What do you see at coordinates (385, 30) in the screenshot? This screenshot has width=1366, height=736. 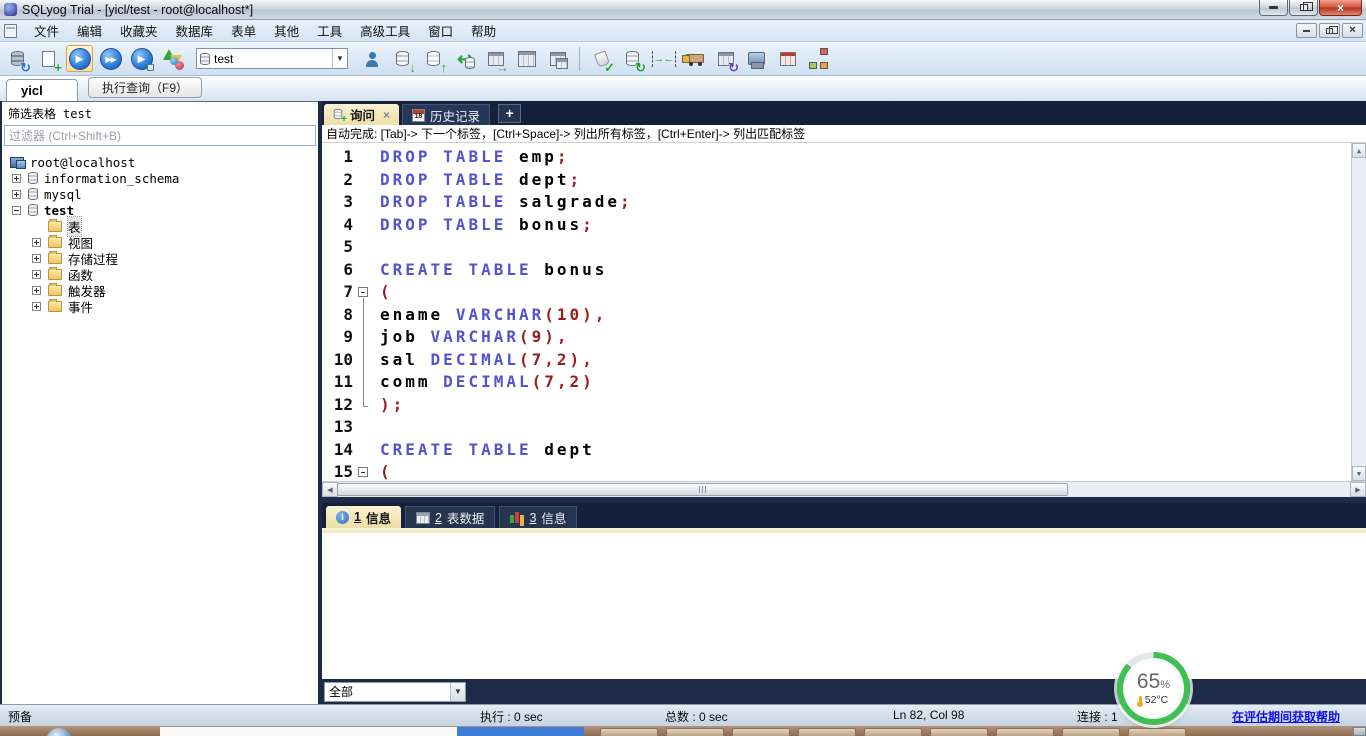 I see `menu-item: 高级工具` at bounding box center [385, 30].